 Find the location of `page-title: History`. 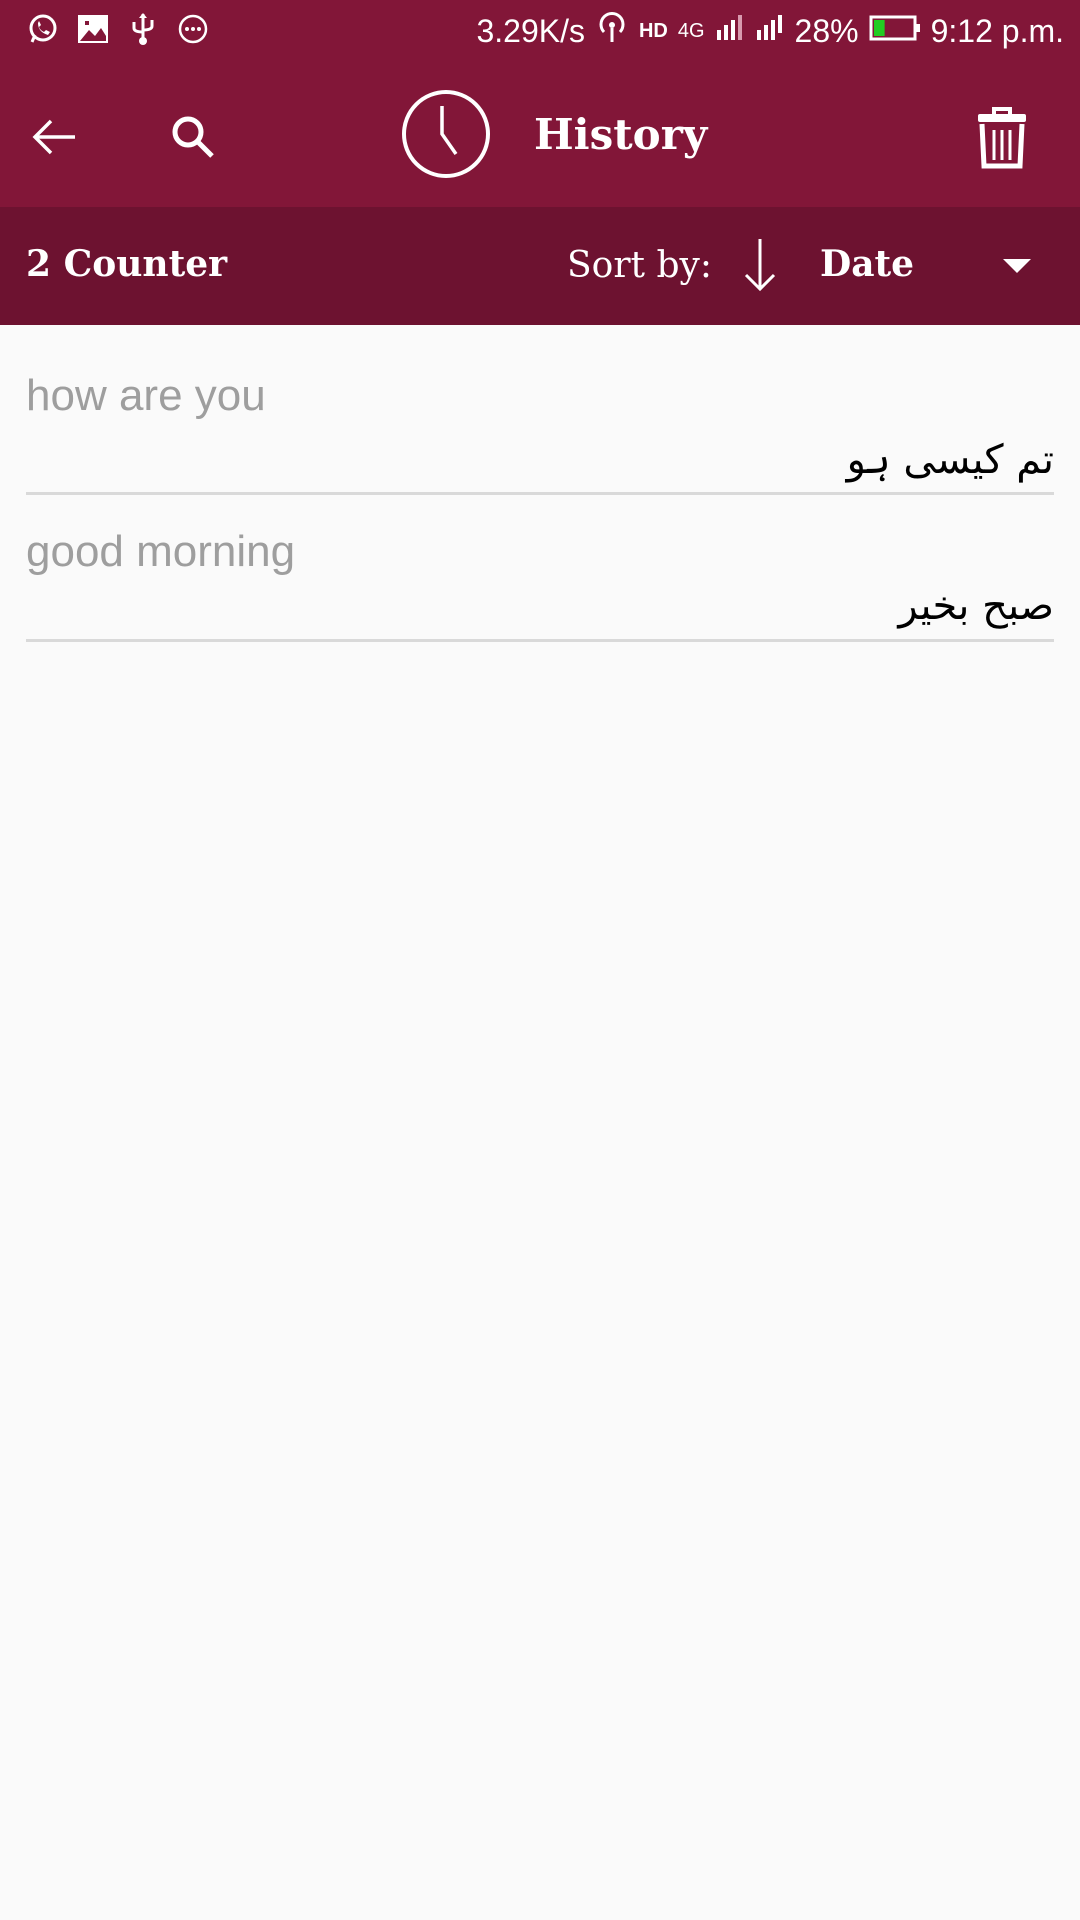

page-title: History is located at coordinates (621, 134).